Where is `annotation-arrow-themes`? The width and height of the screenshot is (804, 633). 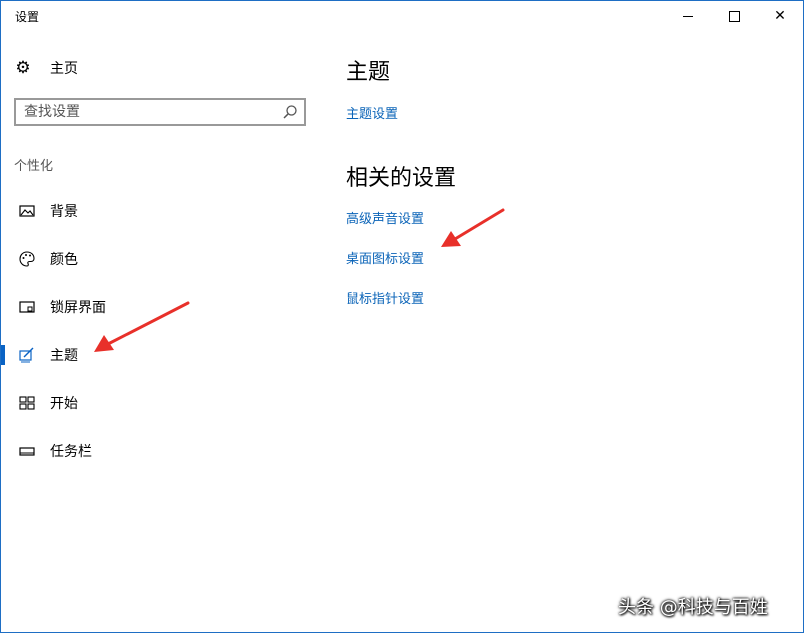
annotation-arrow-themes is located at coordinates (142, 326).